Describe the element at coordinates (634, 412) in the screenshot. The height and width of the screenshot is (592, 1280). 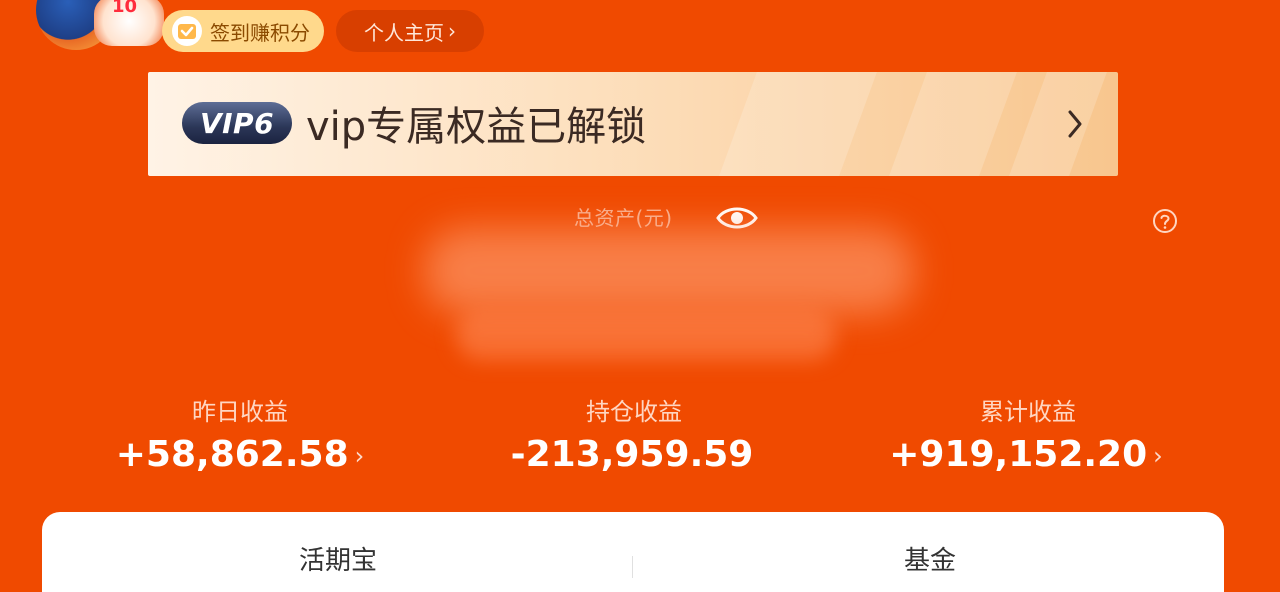
I see `stat-label-holding: 持仓收益` at that location.